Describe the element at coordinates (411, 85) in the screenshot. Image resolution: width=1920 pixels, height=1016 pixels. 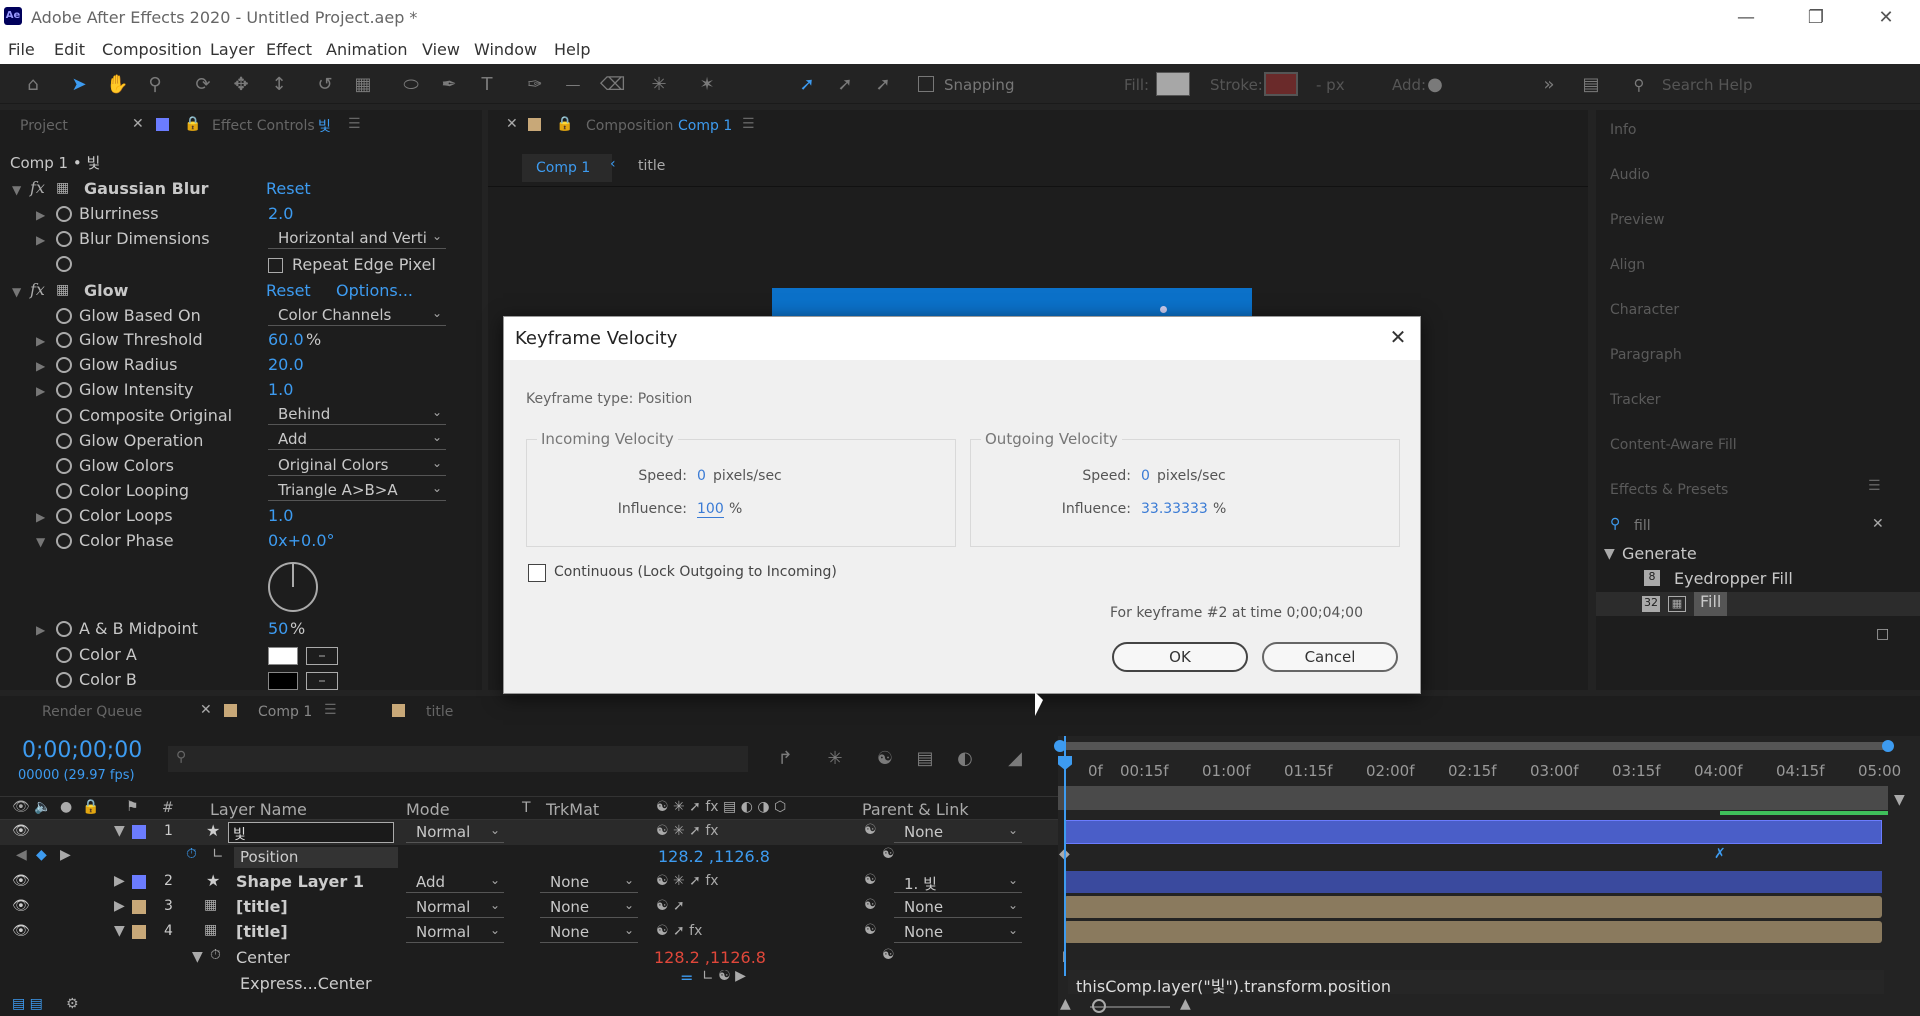
I see `ellipse-tool-icon: ⬭` at that location.